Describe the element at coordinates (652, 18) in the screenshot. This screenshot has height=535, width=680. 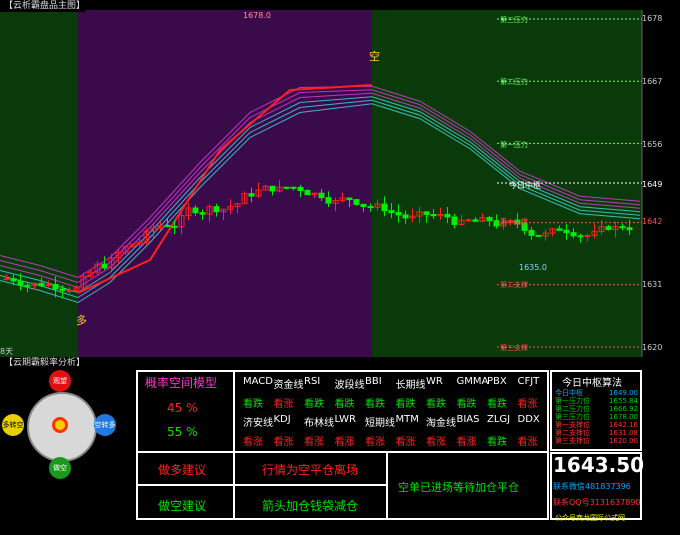
I see `axis-tick-1678: 1678` at that location.